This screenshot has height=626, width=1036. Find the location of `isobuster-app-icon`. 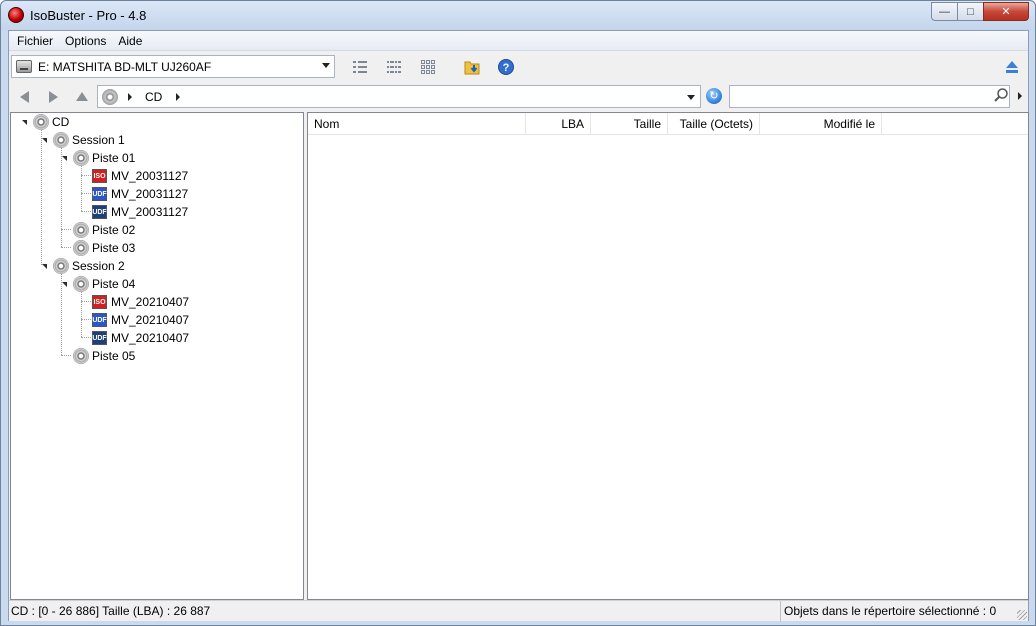

isobuster-app-icon is located at coordinates (16, 15).